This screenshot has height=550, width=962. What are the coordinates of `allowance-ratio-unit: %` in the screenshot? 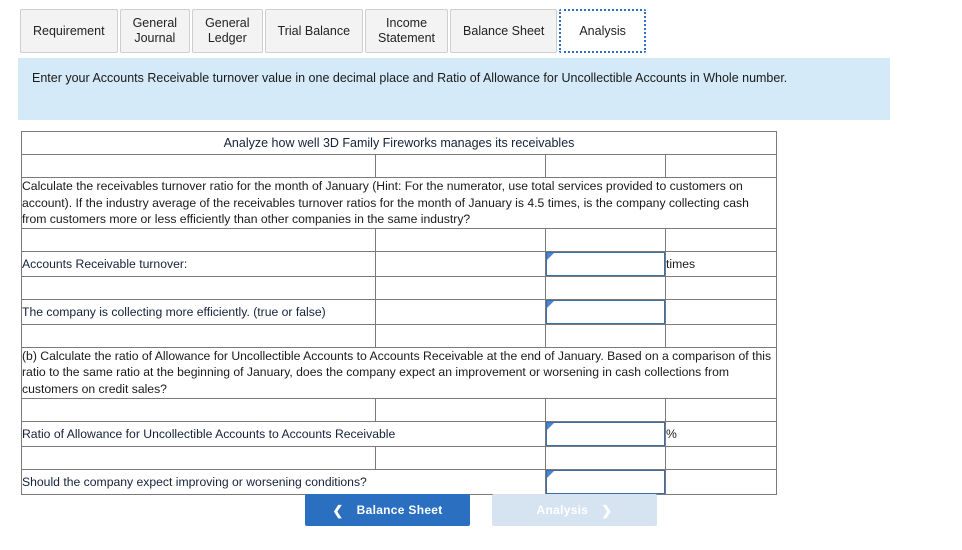 It's located at (721, 433).